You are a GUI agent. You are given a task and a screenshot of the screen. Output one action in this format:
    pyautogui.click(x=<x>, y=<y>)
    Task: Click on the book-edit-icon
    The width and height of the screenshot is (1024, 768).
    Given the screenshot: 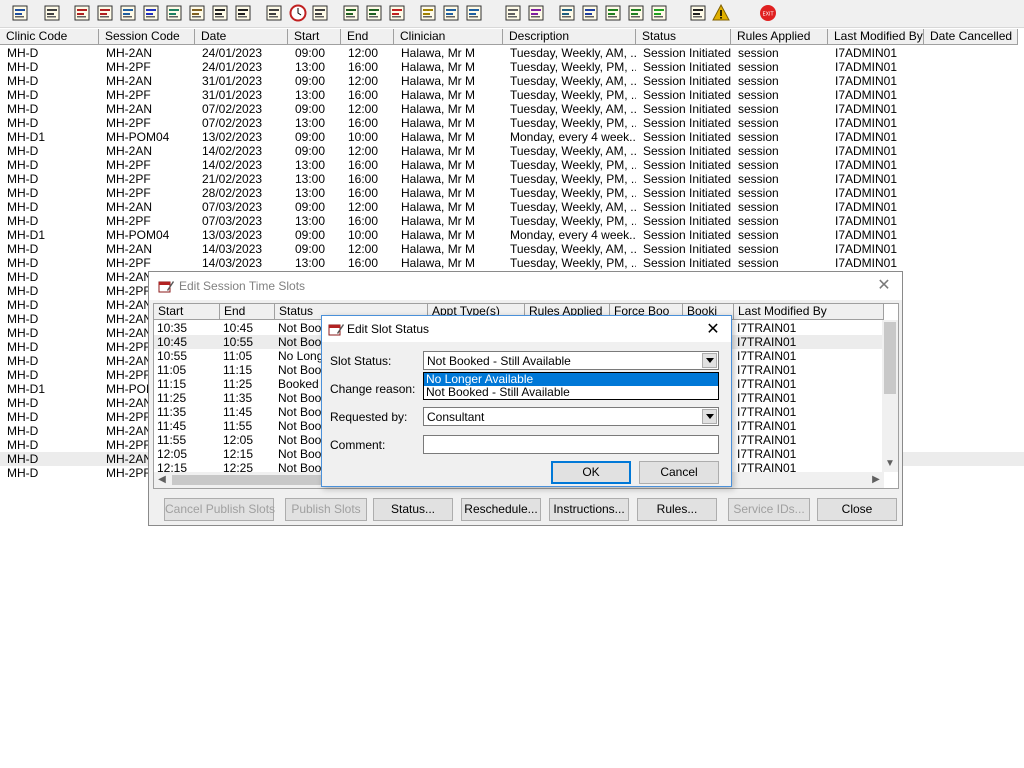 What is the action you would take?
    pyautogui.click(x=105, y=13)
    